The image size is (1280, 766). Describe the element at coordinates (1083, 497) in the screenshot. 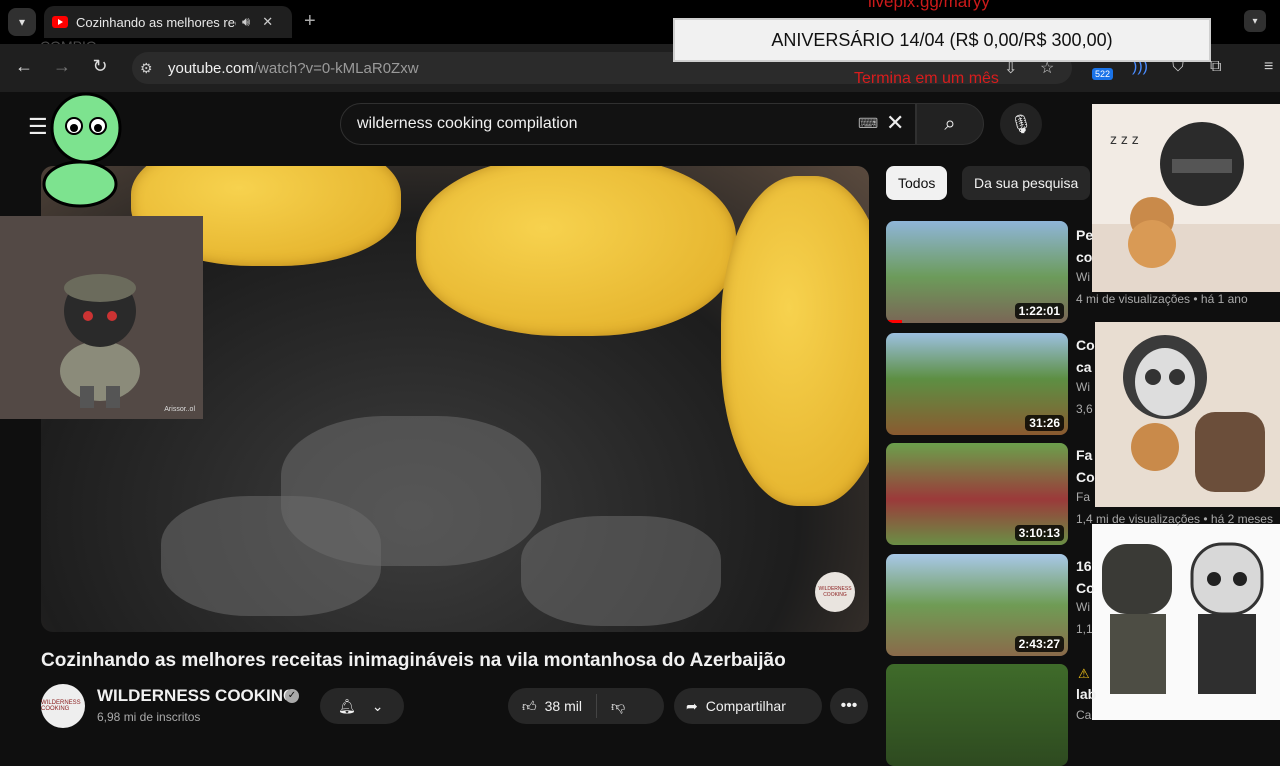

I see `rec-channel: Fa` at that location.